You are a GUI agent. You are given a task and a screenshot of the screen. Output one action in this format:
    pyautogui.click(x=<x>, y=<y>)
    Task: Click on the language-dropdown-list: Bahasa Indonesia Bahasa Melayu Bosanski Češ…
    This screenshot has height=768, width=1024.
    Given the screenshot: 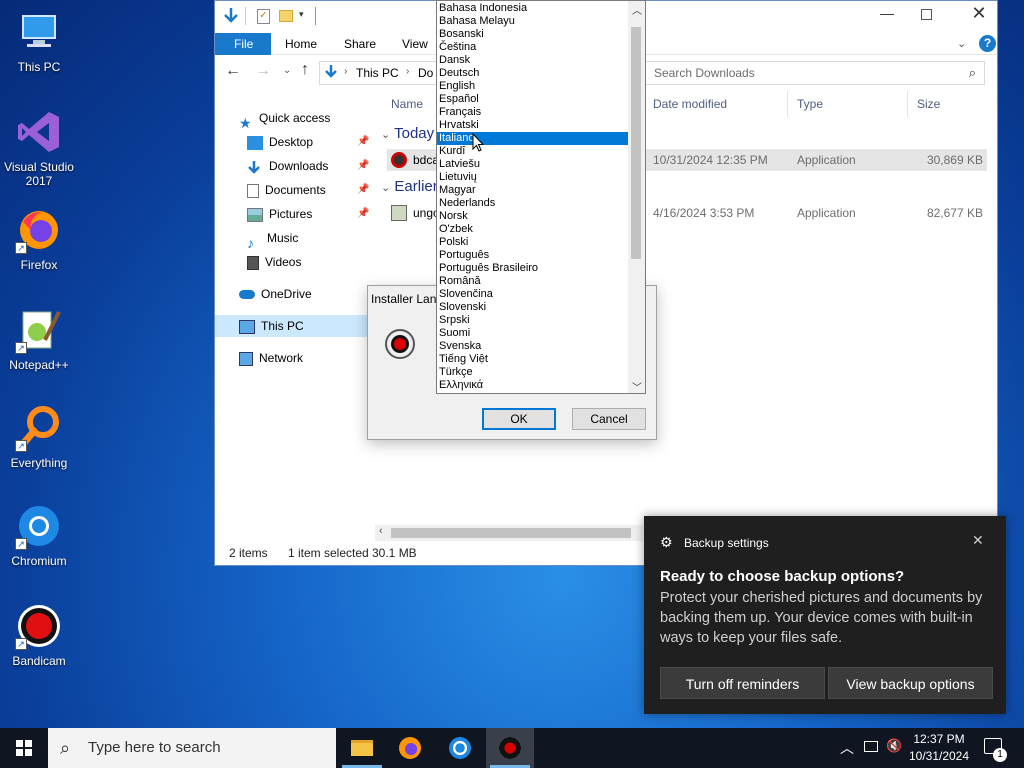 What is the action you would take?
    pyautogui.click(x=541, y=197)
    